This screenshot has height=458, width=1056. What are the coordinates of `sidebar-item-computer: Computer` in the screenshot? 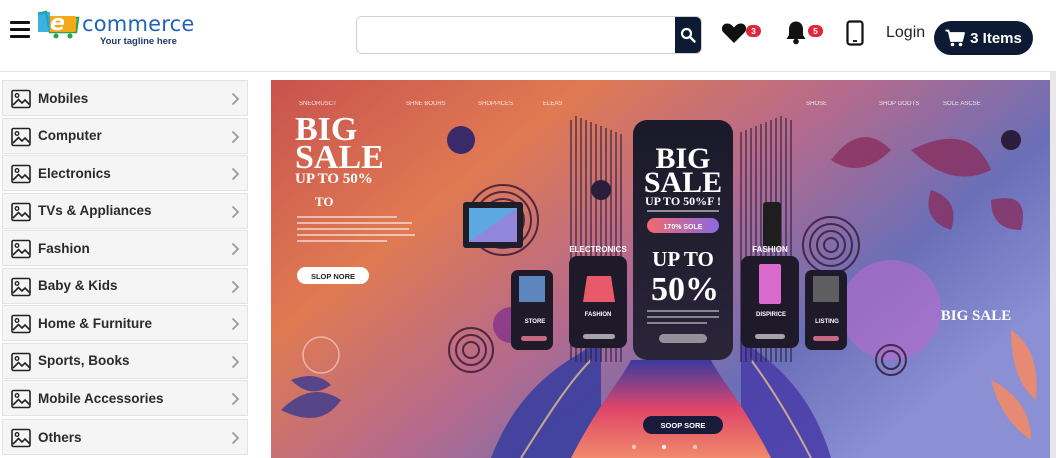 It's located at (125, 135).